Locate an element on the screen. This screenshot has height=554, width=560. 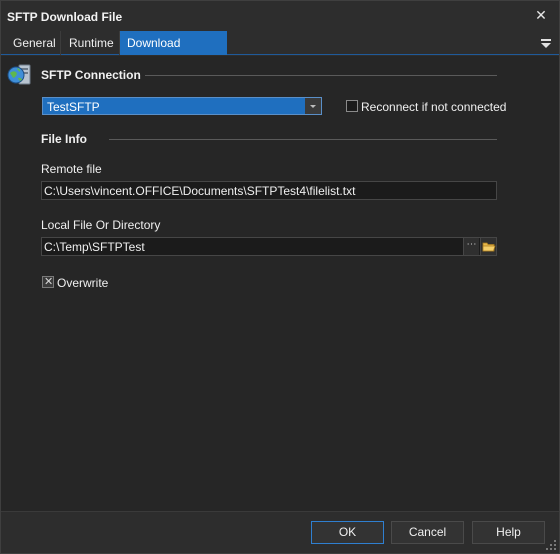
sftp-globe-icon is located at coordinates (20, 75).